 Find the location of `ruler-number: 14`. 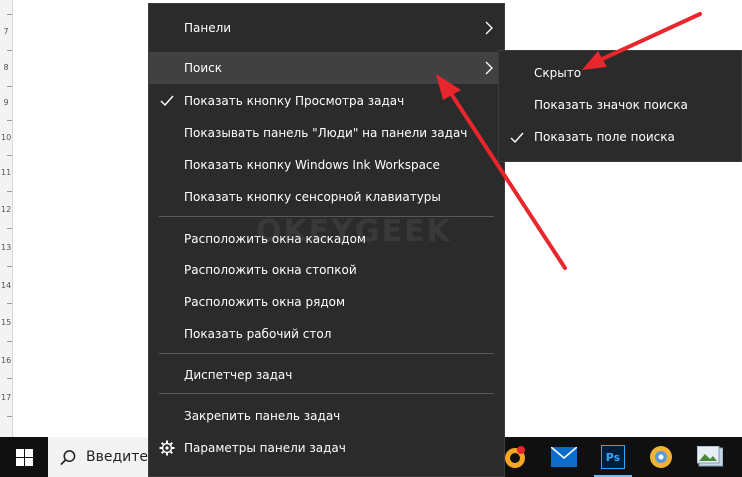

ruler-number: 14 is located at coordinates (6, 285).